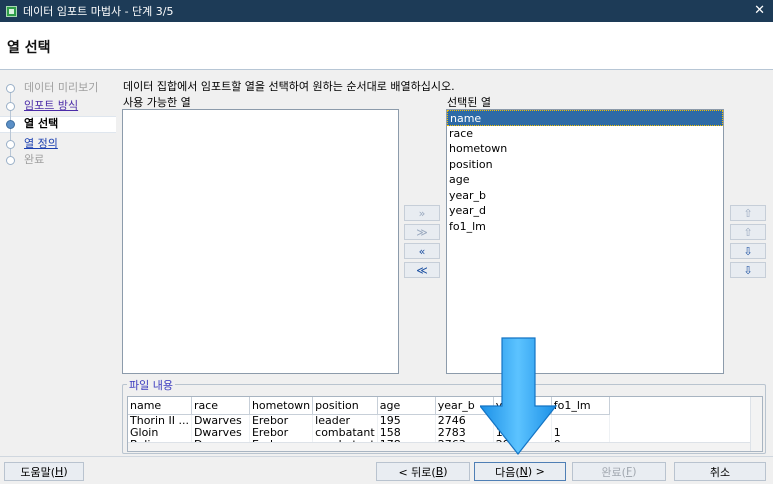 This screenshot has width=773, height=484. What do you see at coordinates (281, 406) in the screenshot?
I see `column-header: hometown` at bounding box center [281, 406].